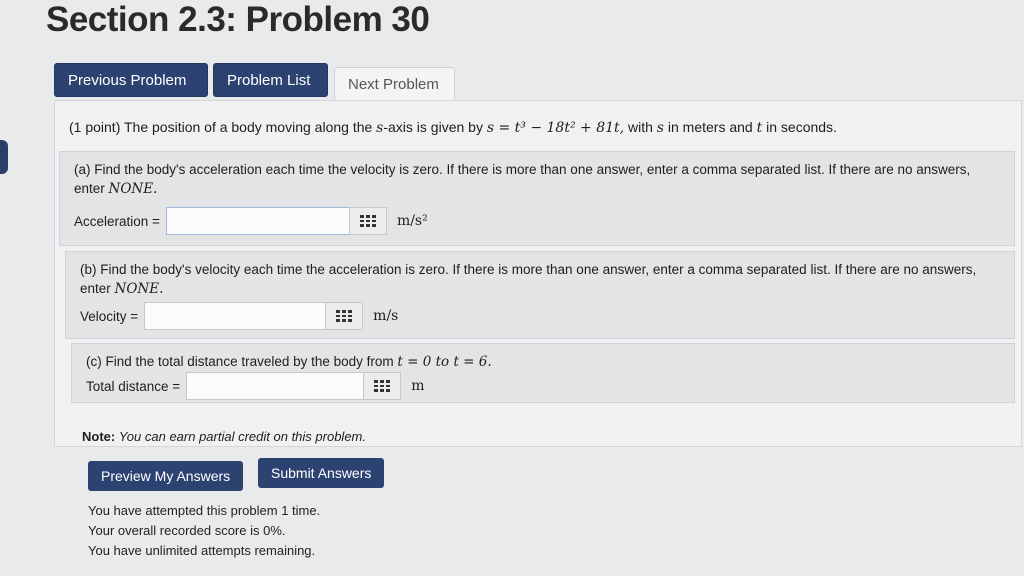  I want to click on next-problem-button: Next Problem, so click(394, 84).